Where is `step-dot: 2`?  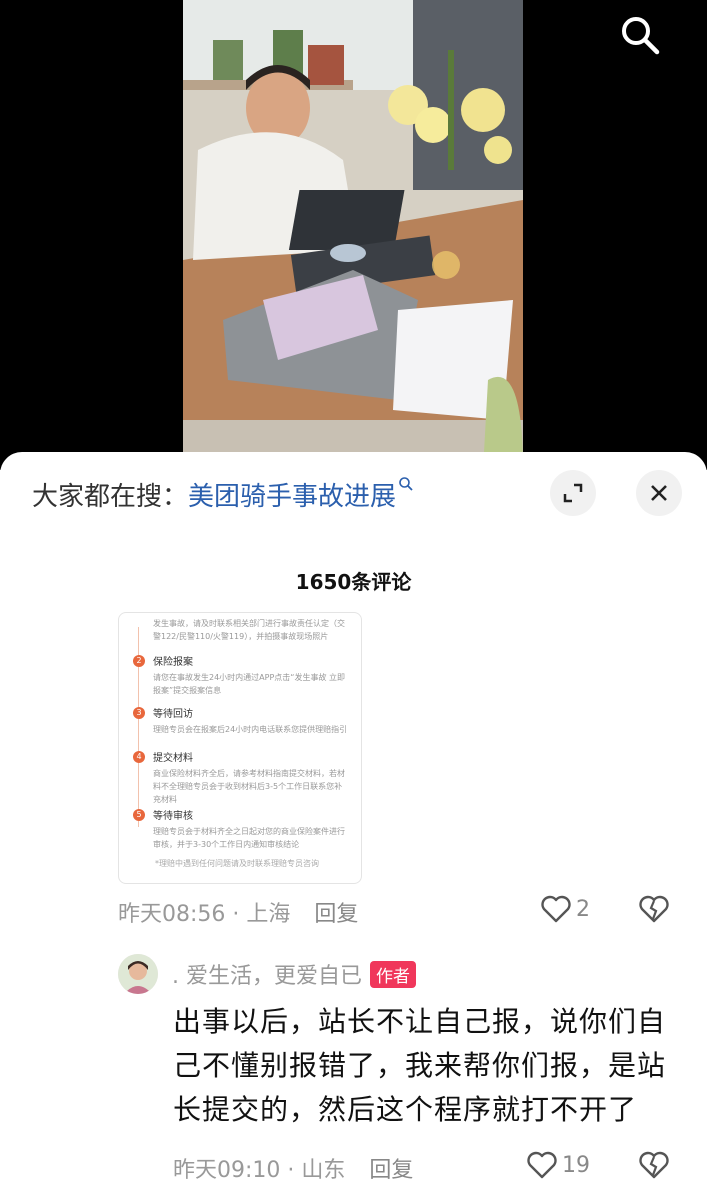
step-dot: 2 is located at coordinates (139, 661).